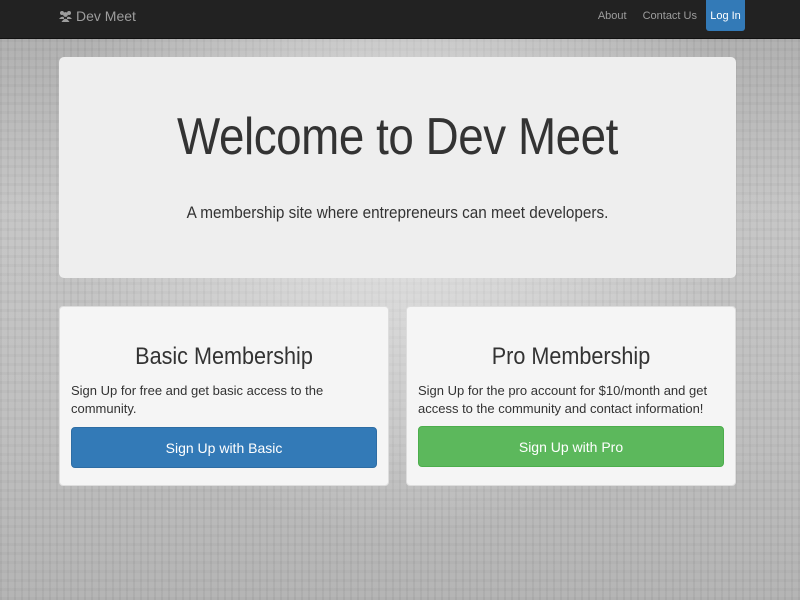  What do you see at coordinates (224, 447) in the screenshot?
I see `sign-up-basic-button: Sign Up with Basic` at bounding box center [224, 447].